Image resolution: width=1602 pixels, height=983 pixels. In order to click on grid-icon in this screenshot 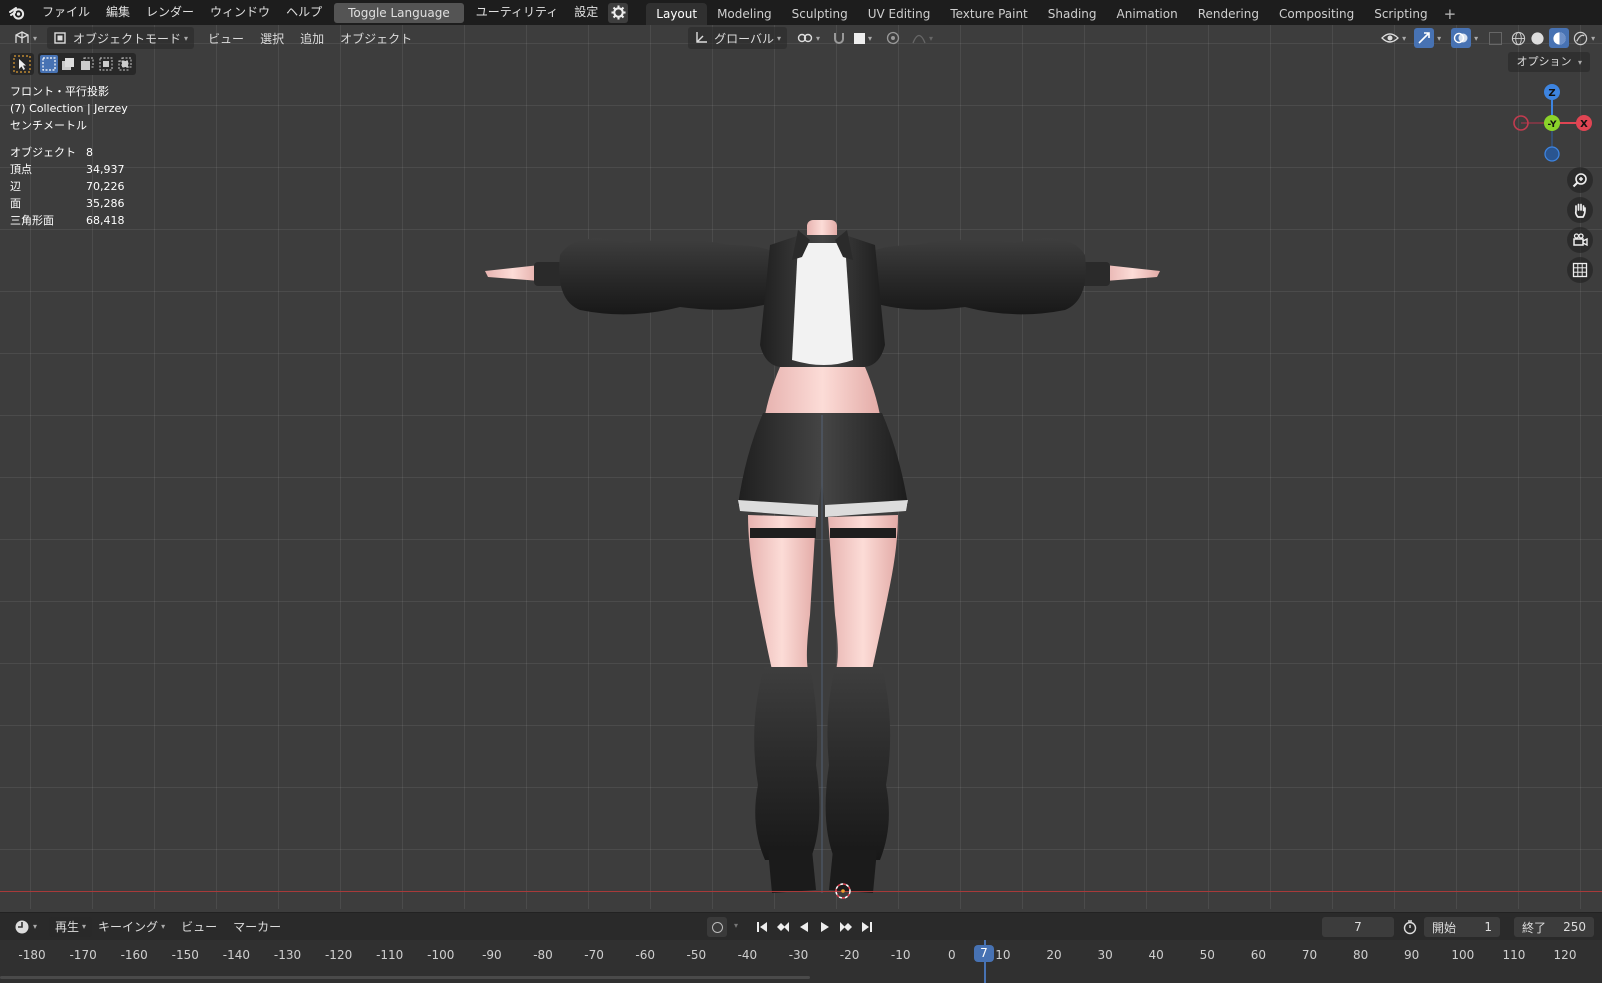, I will do `click(1580, 270)`.